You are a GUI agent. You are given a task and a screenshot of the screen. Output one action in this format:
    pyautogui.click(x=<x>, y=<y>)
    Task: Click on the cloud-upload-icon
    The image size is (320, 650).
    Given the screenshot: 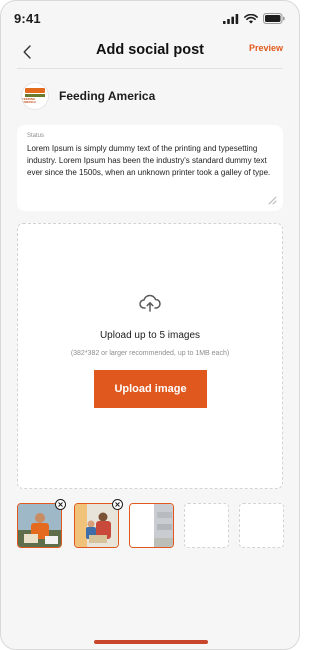 What is the action you would take?
    pyautogui.click(x=150, y=303)
    